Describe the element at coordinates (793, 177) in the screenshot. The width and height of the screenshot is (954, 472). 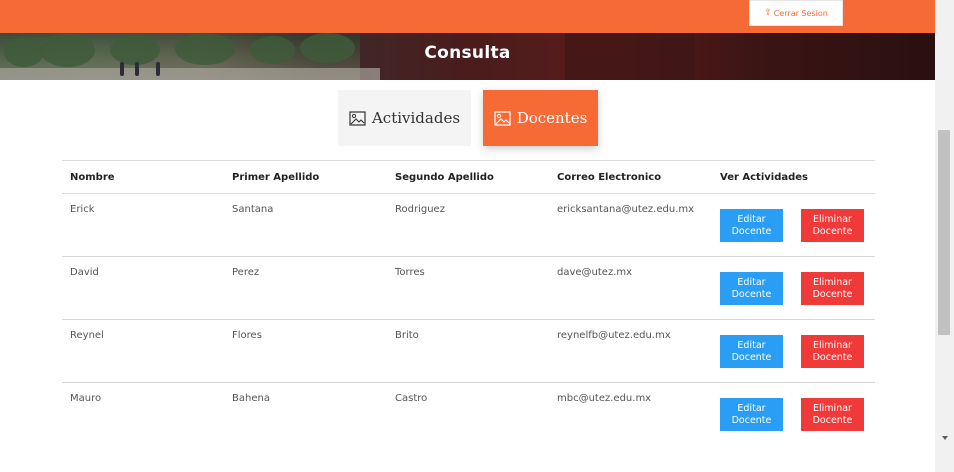
I see `header-ver-actividades: Ver Actividades` at that location.